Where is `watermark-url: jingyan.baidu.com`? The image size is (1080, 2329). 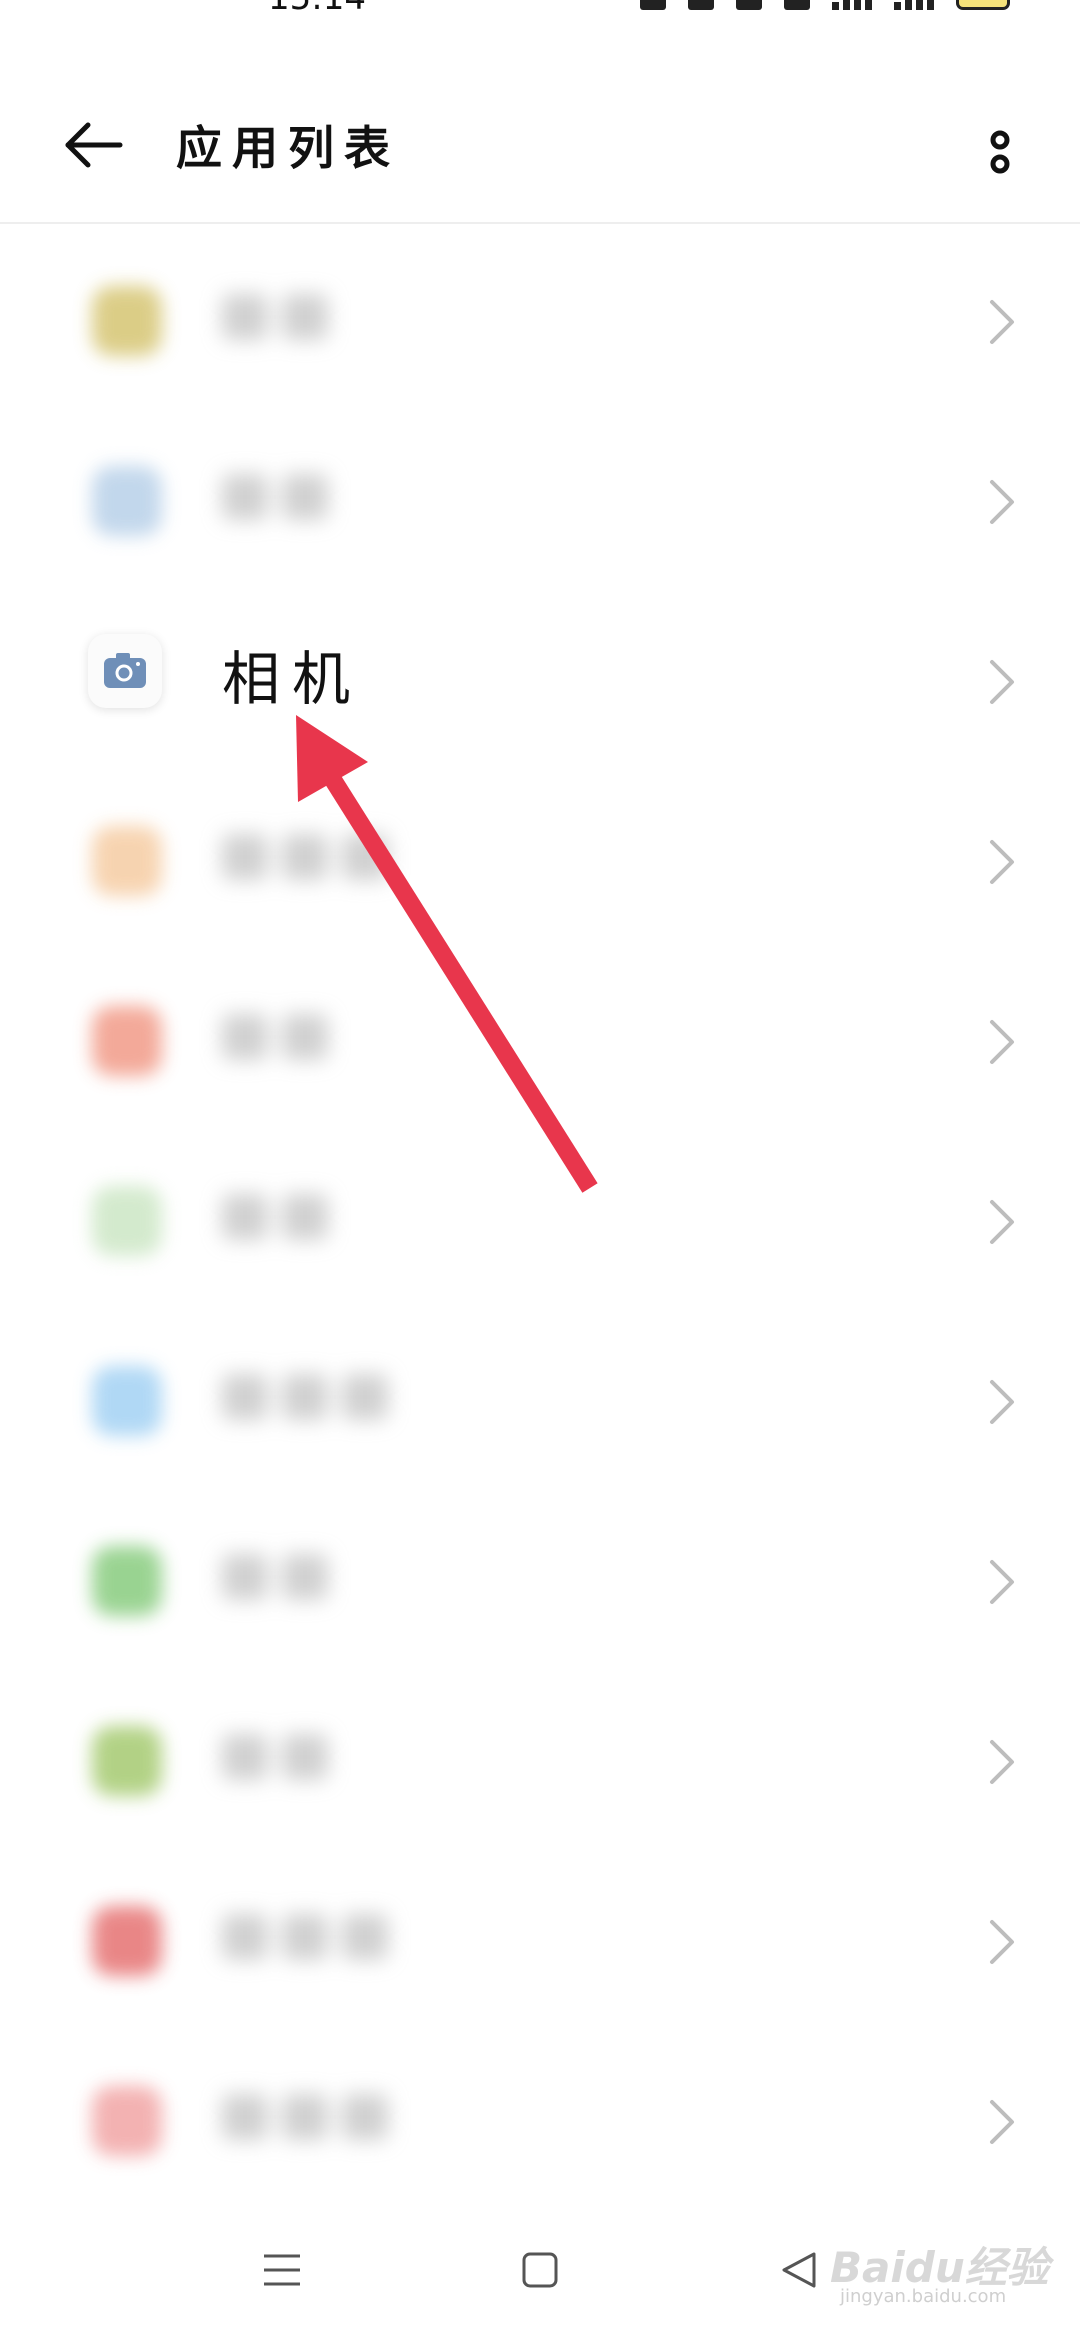 watermark-url: jingyan.baidu.com is located at coordinates (923, 2296).